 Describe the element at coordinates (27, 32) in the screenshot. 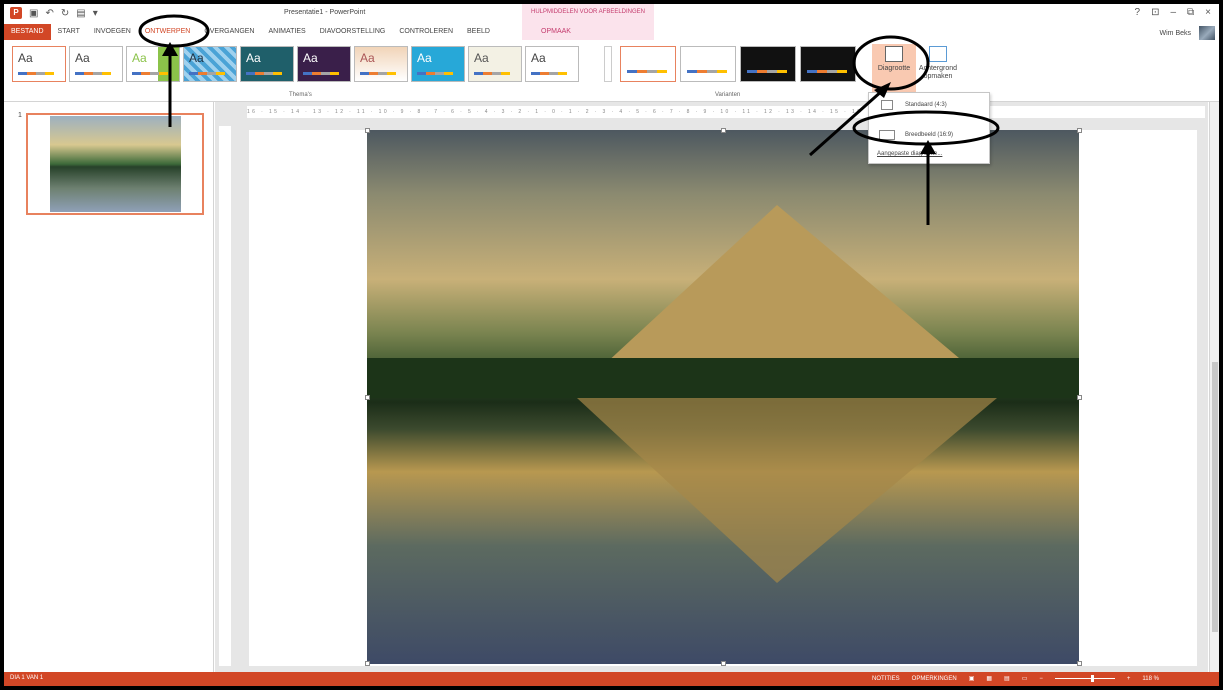

I see `tab-bestand: BESTAND` at that location.